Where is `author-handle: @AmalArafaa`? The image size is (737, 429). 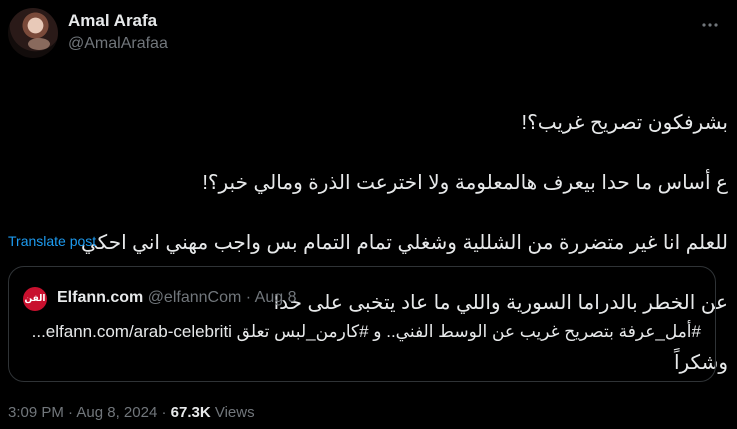 author-handle: @AmalArafaa is located at coordinates (118, 44).